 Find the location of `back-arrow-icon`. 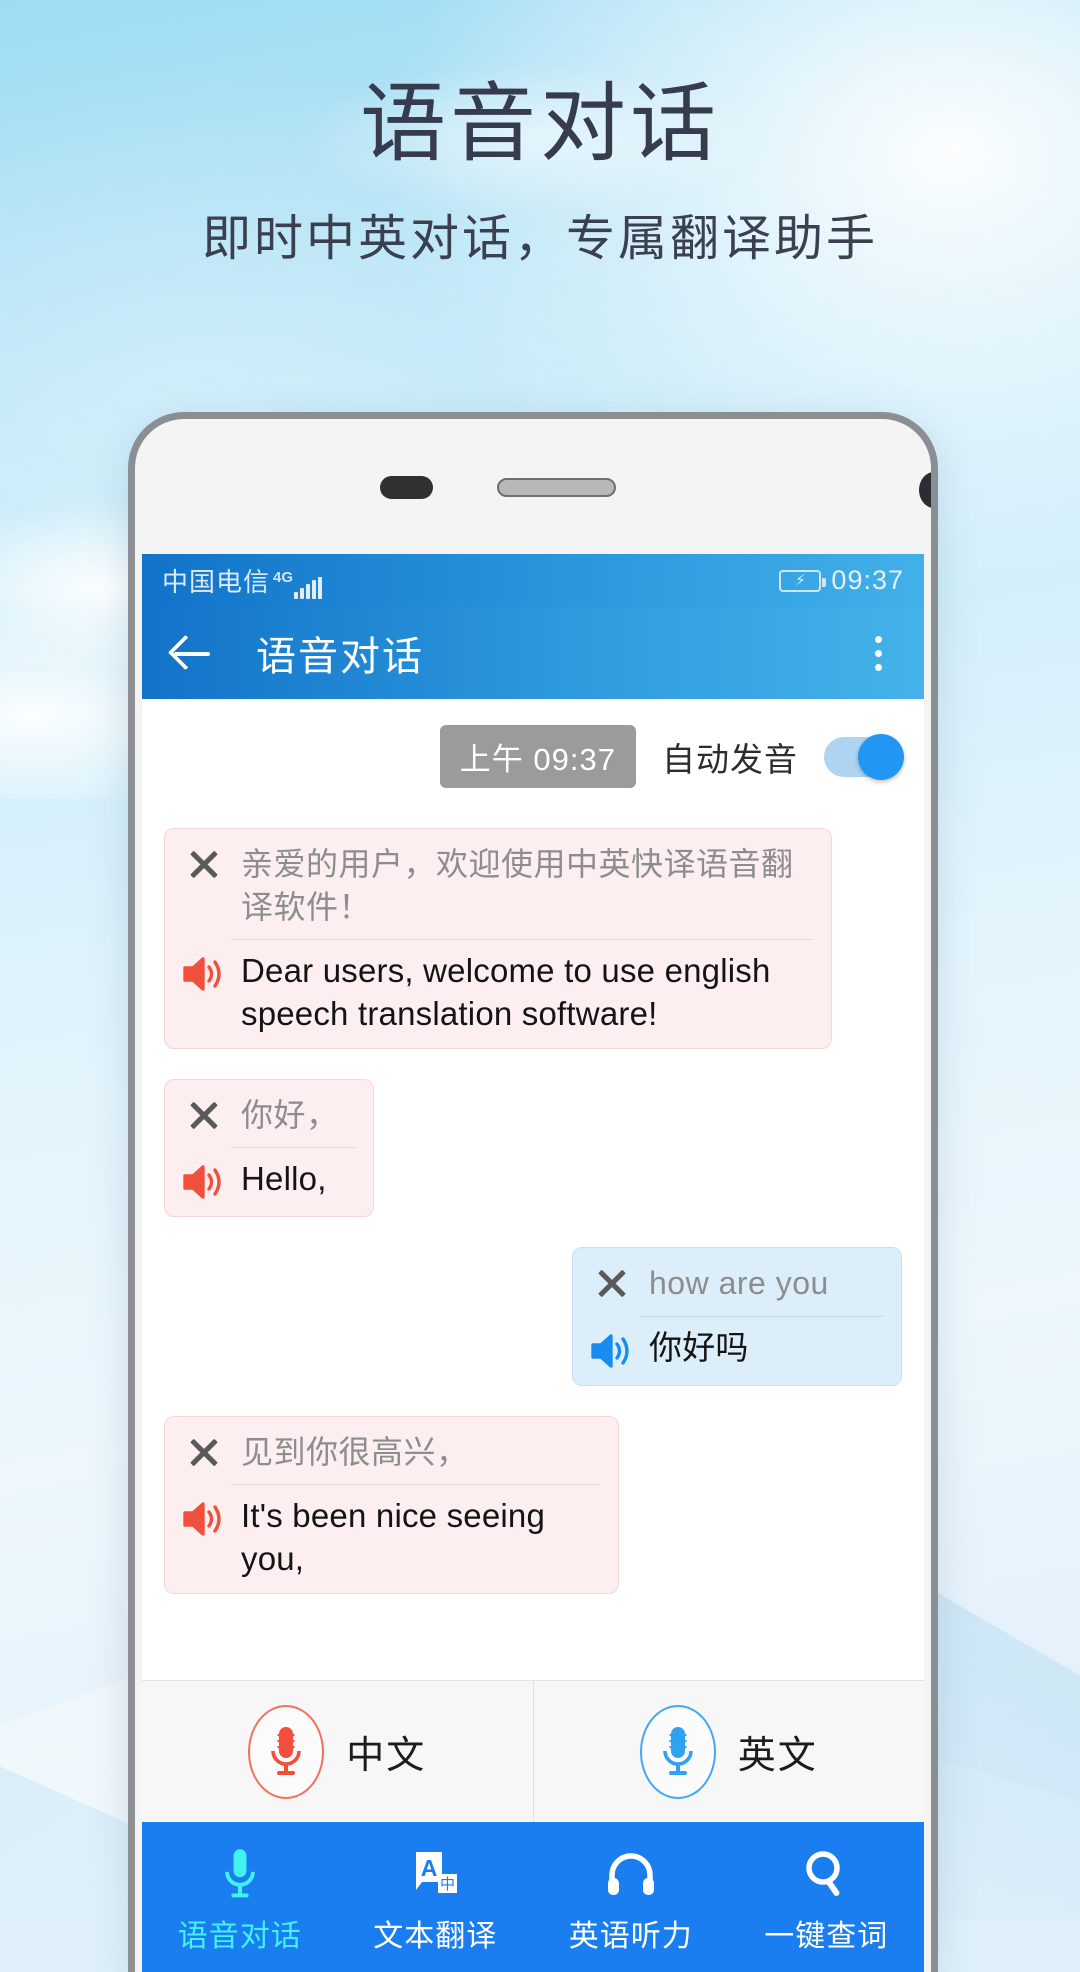

back-arrow-icon is located at coordinates (191, 653).